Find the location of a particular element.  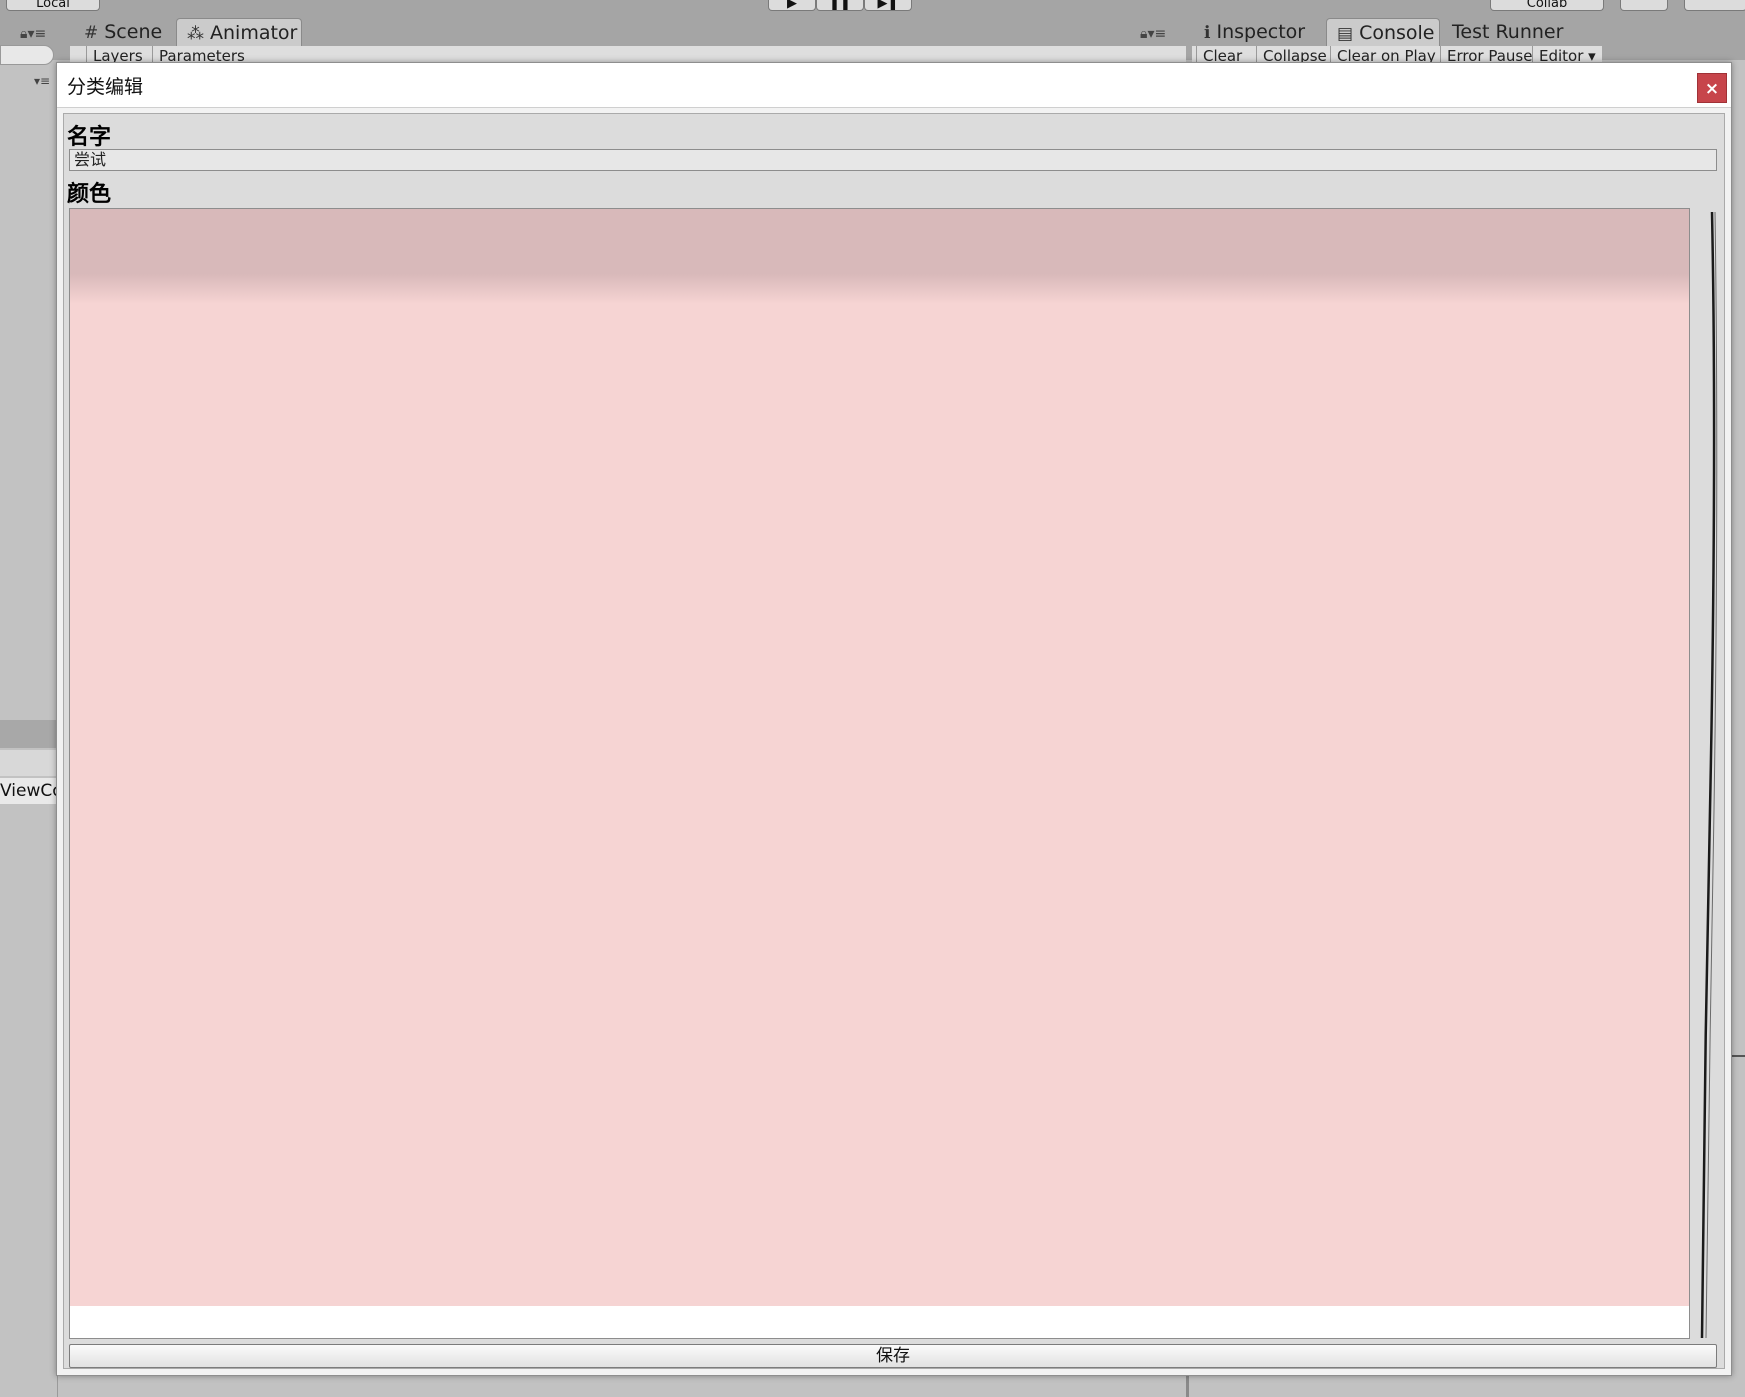

vertical-scrollbar is located at coordinates (1707, 775).